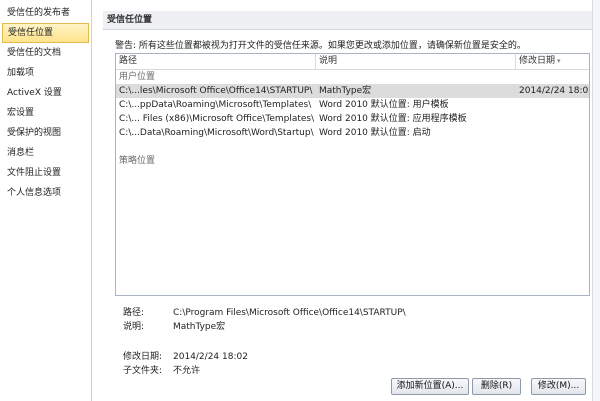  Describe the element at coordinates (45, 33) in the screenshot. I see `sidebar-item-trusted-locations: 受信任位置` at that location.